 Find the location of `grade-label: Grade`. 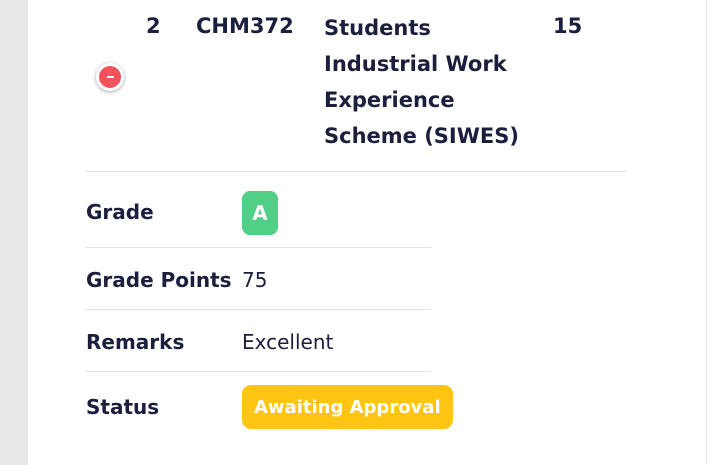

grade-label: Grade is located at coordinates (120, 212).